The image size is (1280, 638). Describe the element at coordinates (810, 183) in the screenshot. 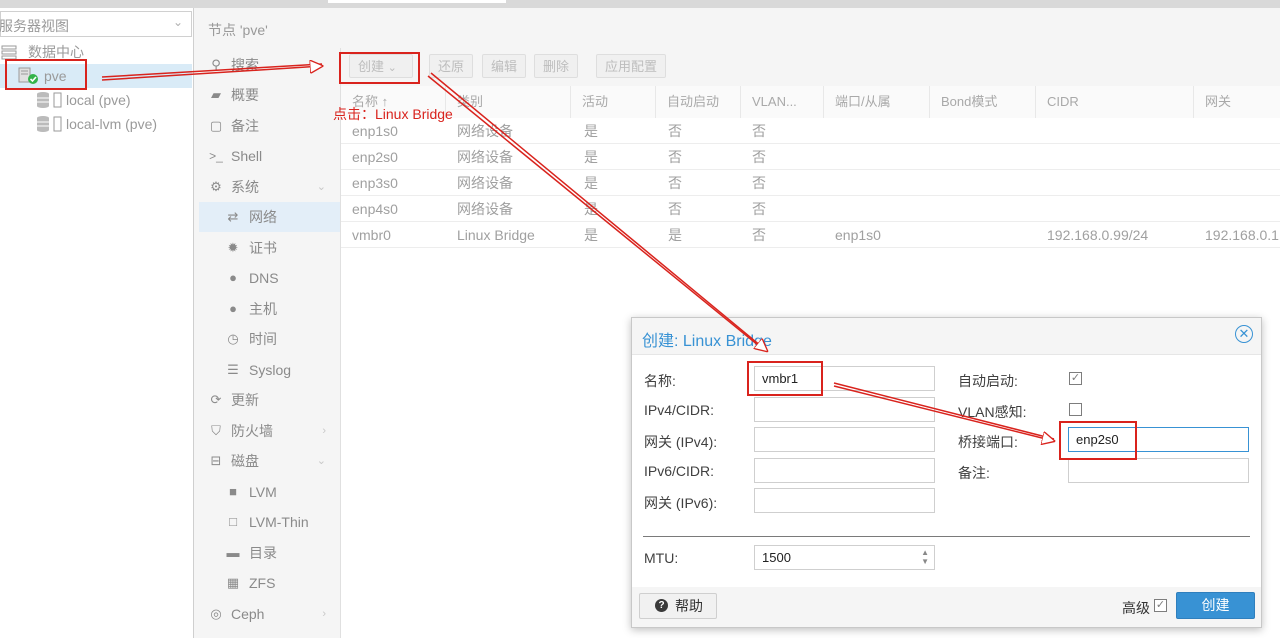

I see `table-row: enp3s0 网络设备 是 否 否` at that location.